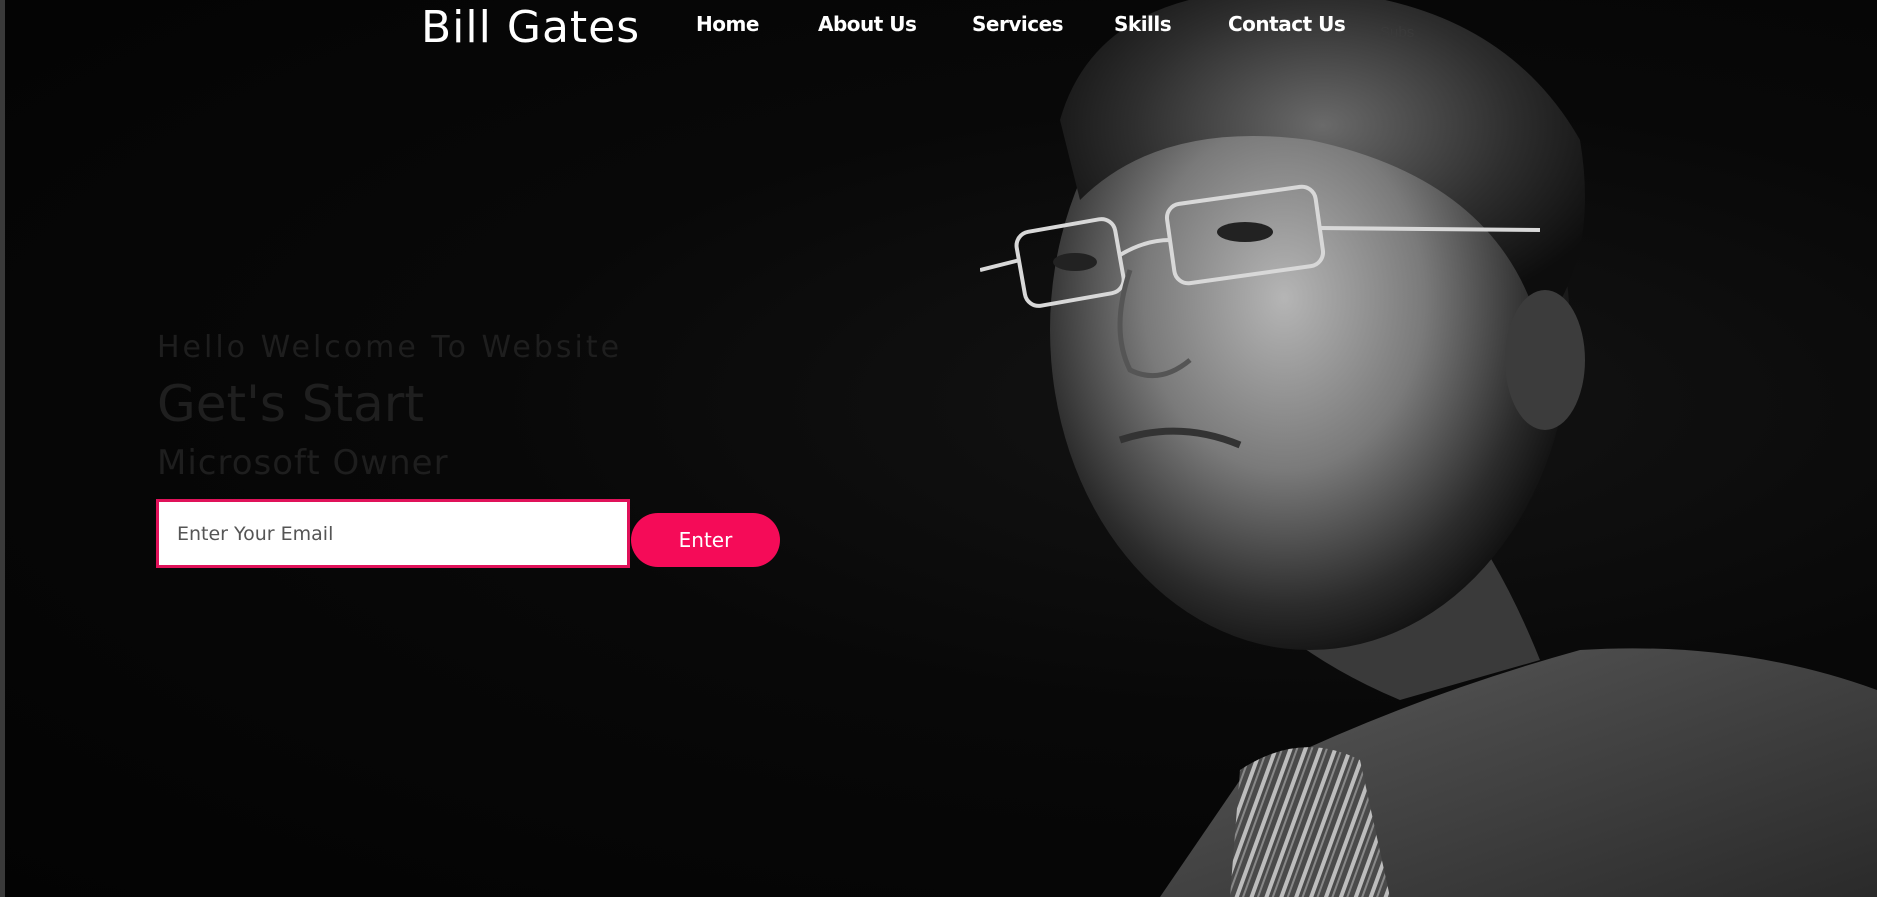 This screenshot has width=1877, height=897. What do you see at coordinates (303, 463) in the screenshot?
I see `hero-subtitle: Microsoft Owner` at bounding box center [303, 463].